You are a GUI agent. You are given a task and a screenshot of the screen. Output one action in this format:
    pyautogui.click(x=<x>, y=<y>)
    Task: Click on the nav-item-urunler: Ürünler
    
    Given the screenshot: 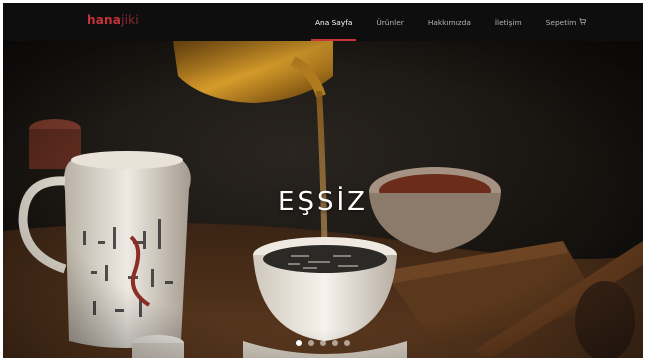 What is the action you would take?
    pyautogui.click(x=389, y=22)
    